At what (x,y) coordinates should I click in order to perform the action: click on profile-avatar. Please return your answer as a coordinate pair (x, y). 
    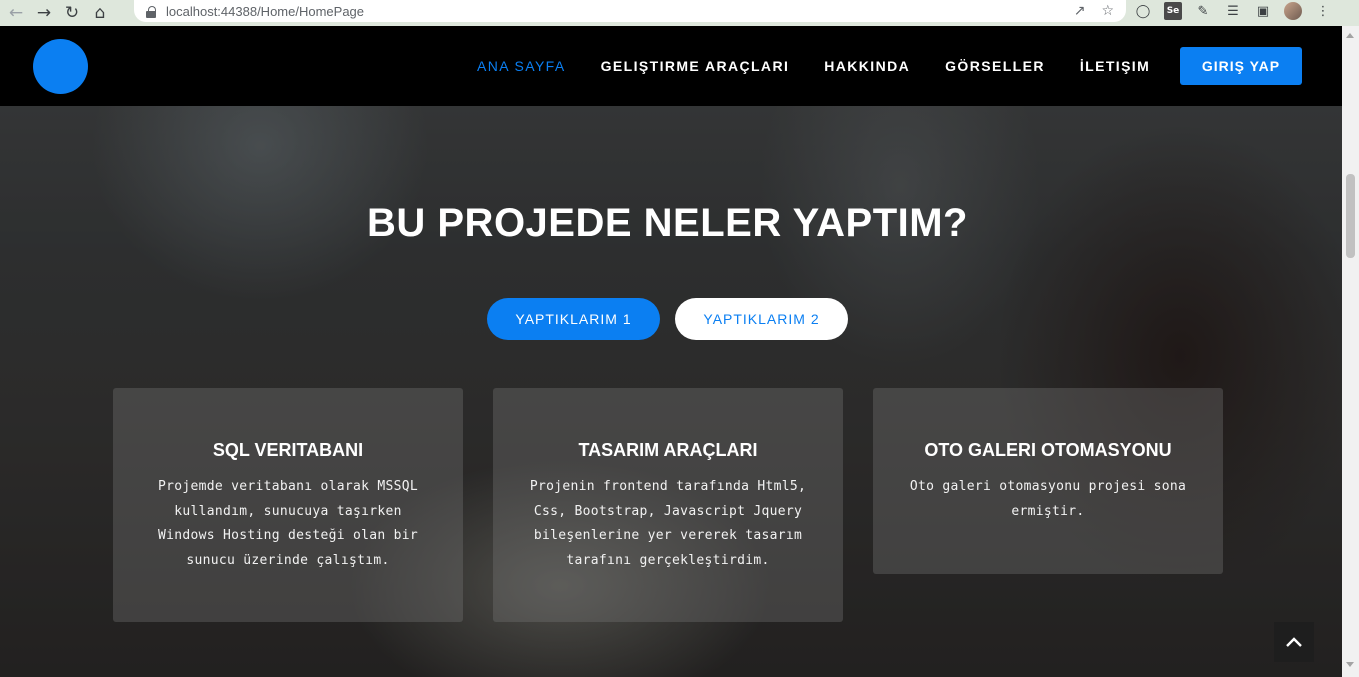
    Looking at the image, I should click on (1293, 11).